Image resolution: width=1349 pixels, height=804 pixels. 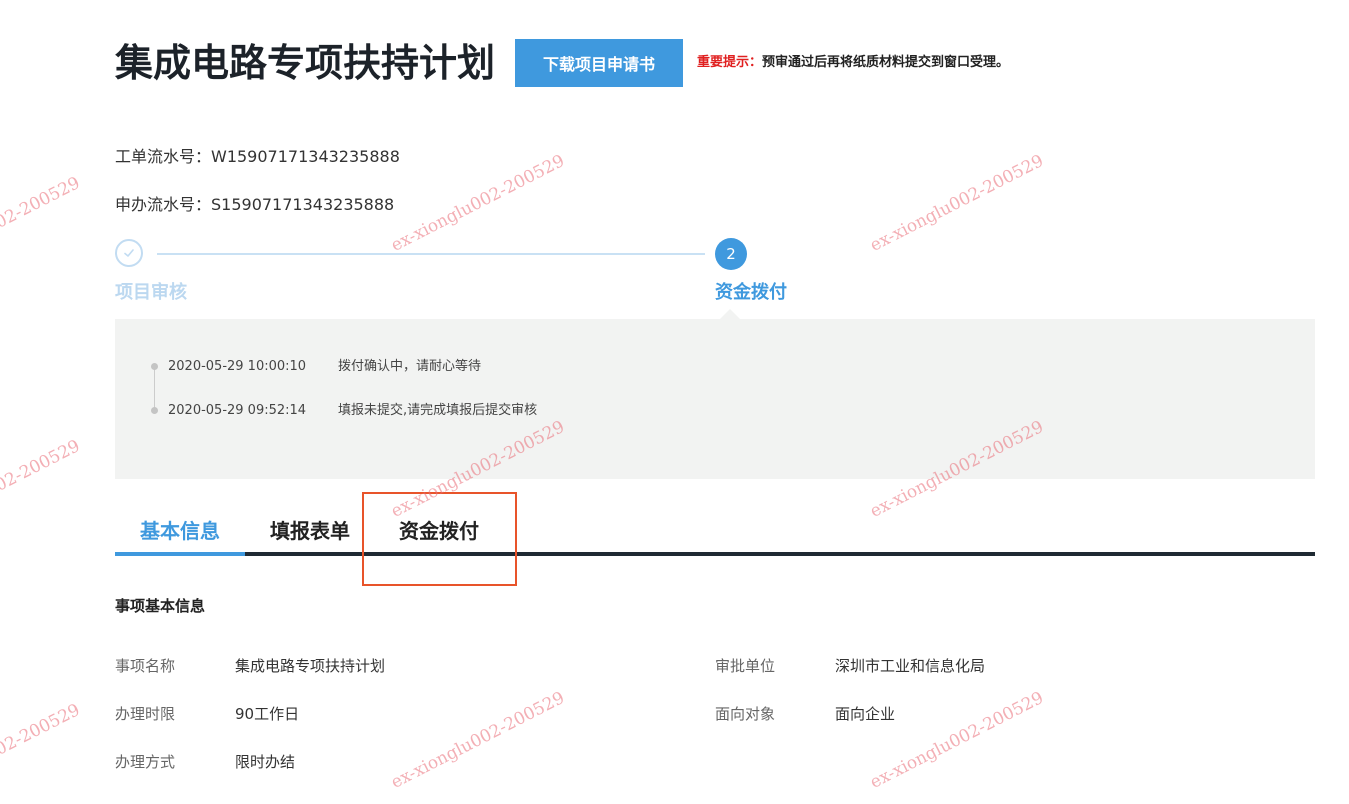 I want to click on important-notice: 重要提示：预审通过后再将纸质材料提交到窗口受理。, so click(x=853, y=63).